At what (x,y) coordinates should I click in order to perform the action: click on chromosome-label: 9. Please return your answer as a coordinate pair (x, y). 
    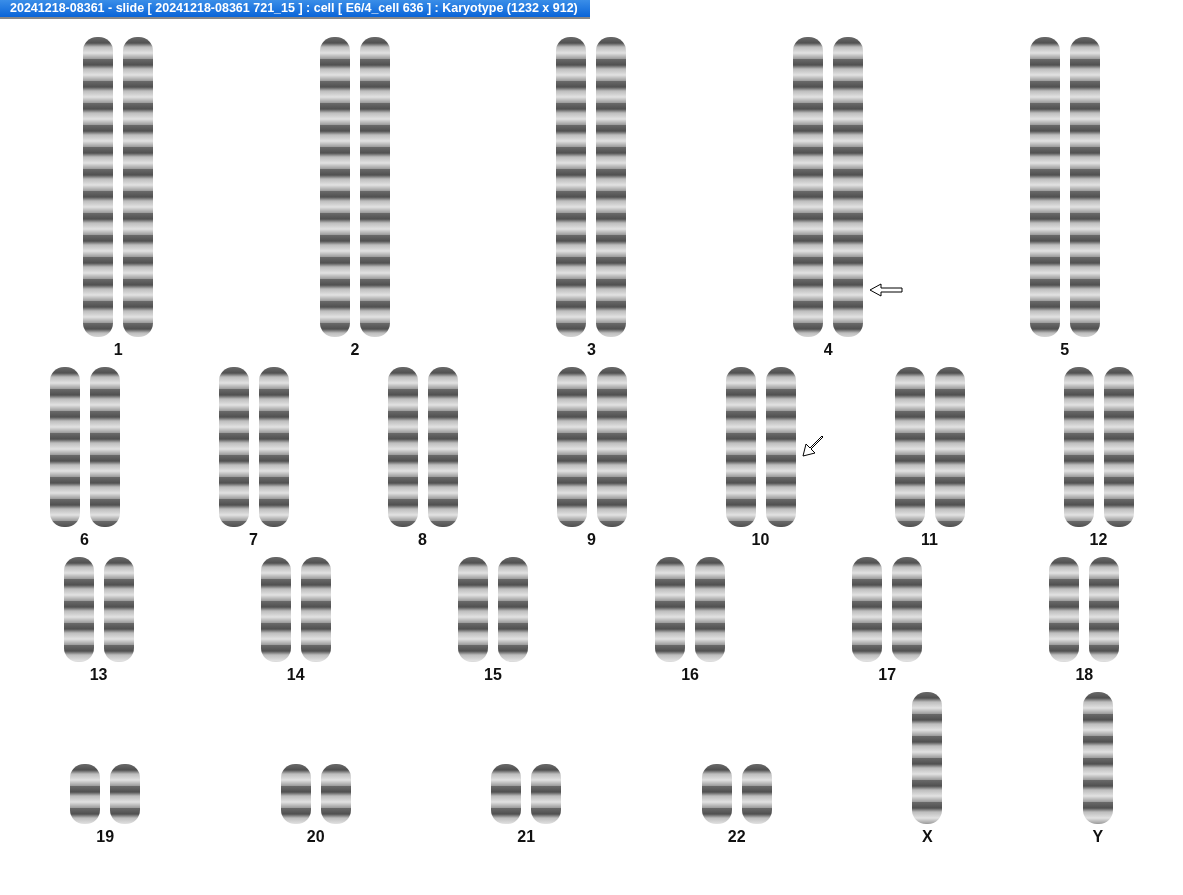
    Looking at the image, I should click on (591, 540).